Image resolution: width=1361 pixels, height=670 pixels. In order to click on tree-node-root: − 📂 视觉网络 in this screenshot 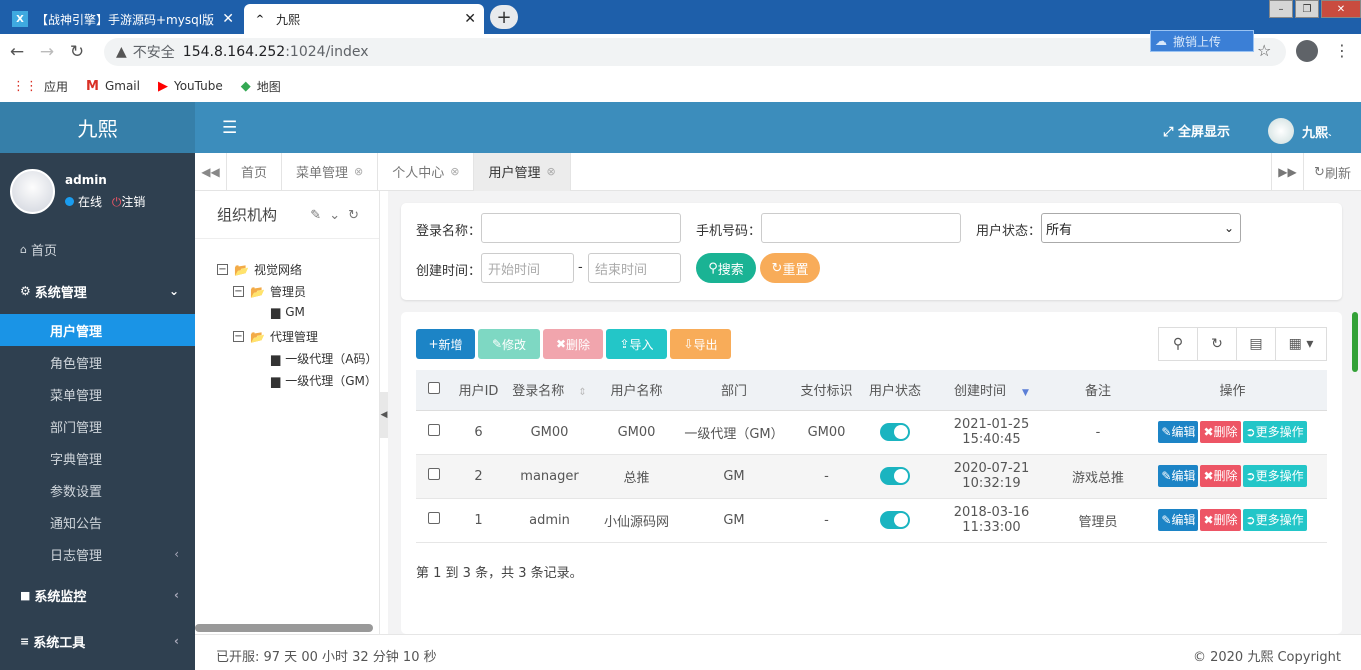, I will do `click(259, 269)`.